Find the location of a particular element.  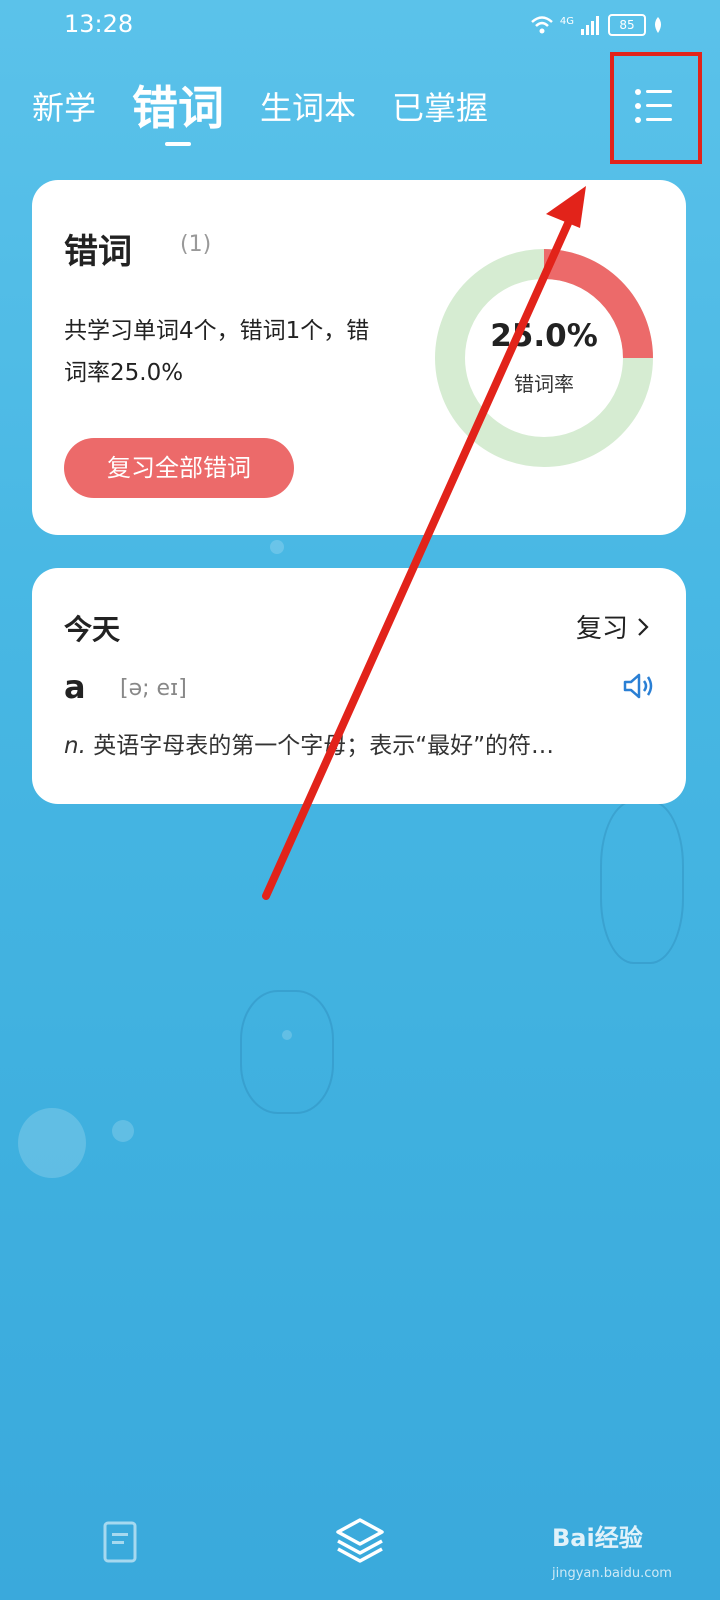

tab-new-learn: 新学 is located at coordinates (64, 108).